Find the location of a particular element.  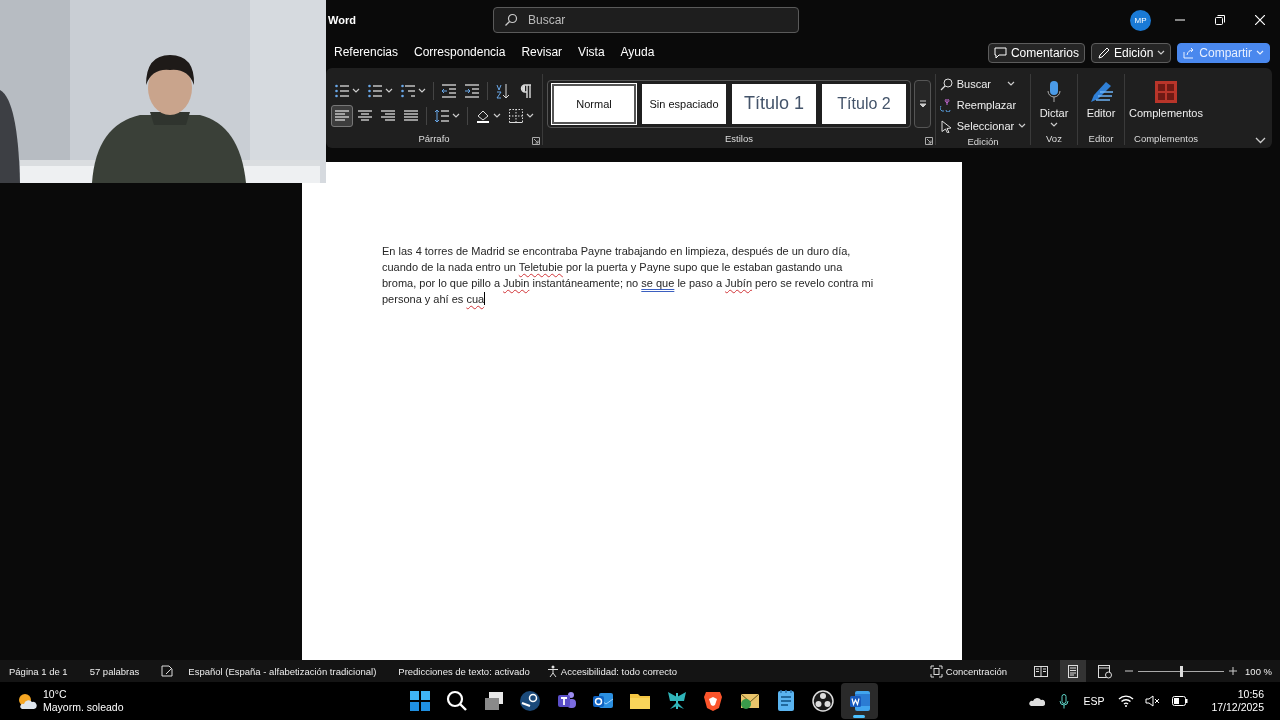

style-option: Sin espaciado is located at coordinates (684, 103).